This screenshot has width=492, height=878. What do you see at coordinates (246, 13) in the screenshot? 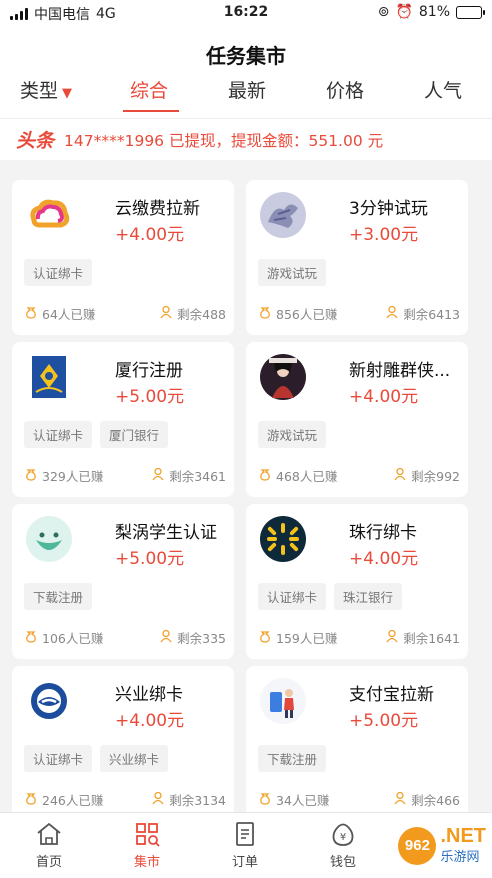
I see `status-bar: 中国电信 4G 16:22 ⊚ ⏰ 81%` at bounding box center [246, 13].